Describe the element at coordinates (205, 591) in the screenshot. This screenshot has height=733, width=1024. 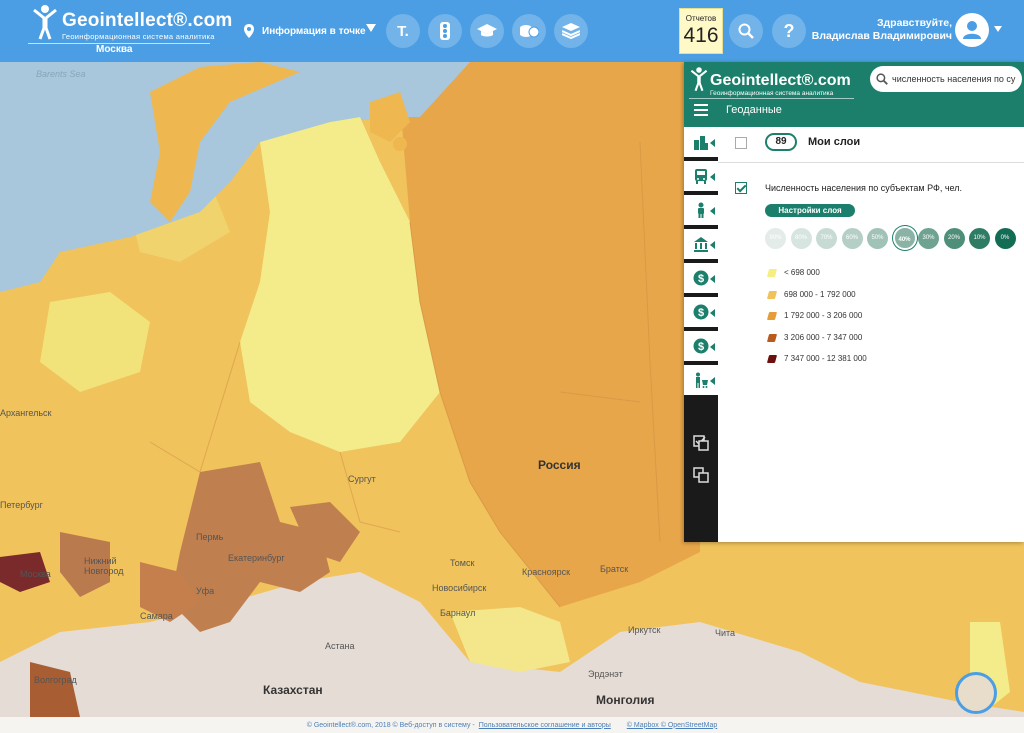
I see `map-label-ufa: Уфа` at that location.